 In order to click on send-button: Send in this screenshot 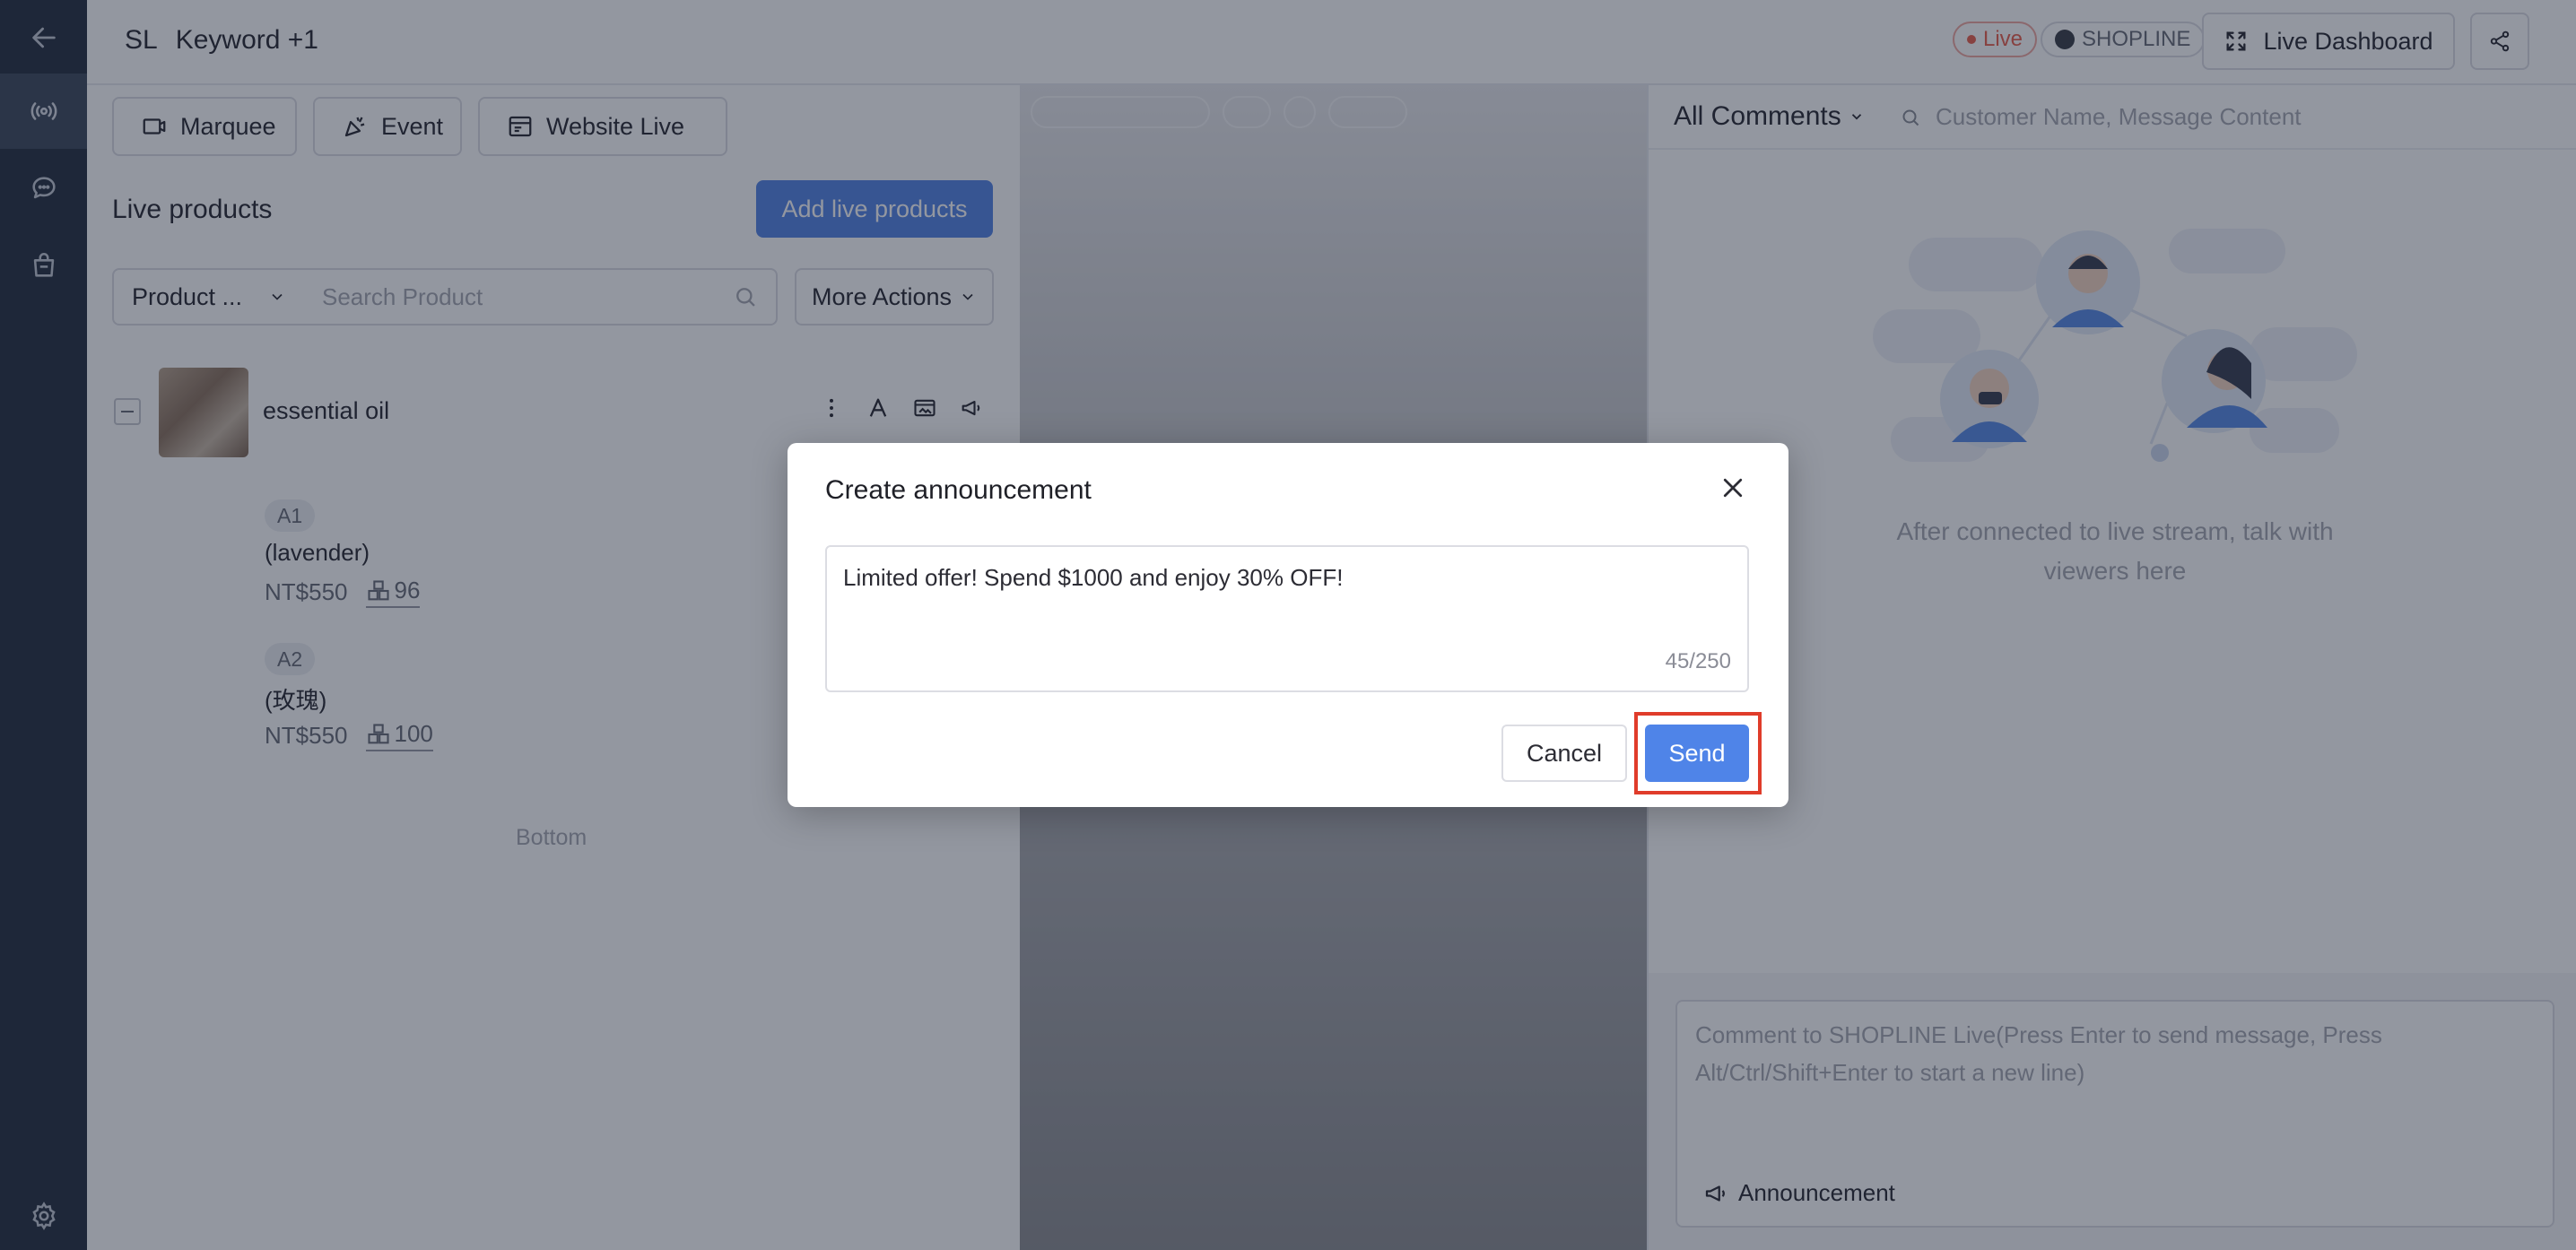, I will do `click(1697, 753)`.